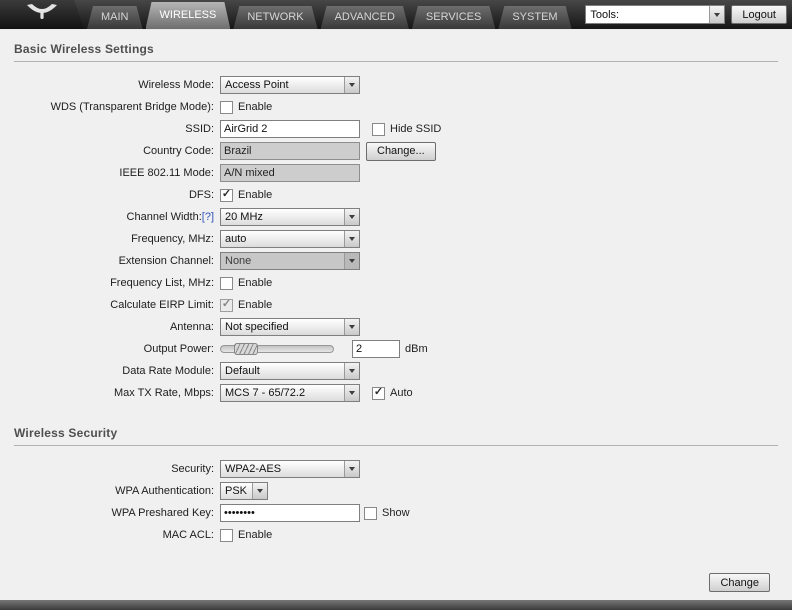 The width and height of the screenshot is (792, 610). What do you see at coordinates (163, 393) in the screenshot?
I see `max-tx-rate-label: Max TX Rate, Mbps:` at bounding box center [163, 393].